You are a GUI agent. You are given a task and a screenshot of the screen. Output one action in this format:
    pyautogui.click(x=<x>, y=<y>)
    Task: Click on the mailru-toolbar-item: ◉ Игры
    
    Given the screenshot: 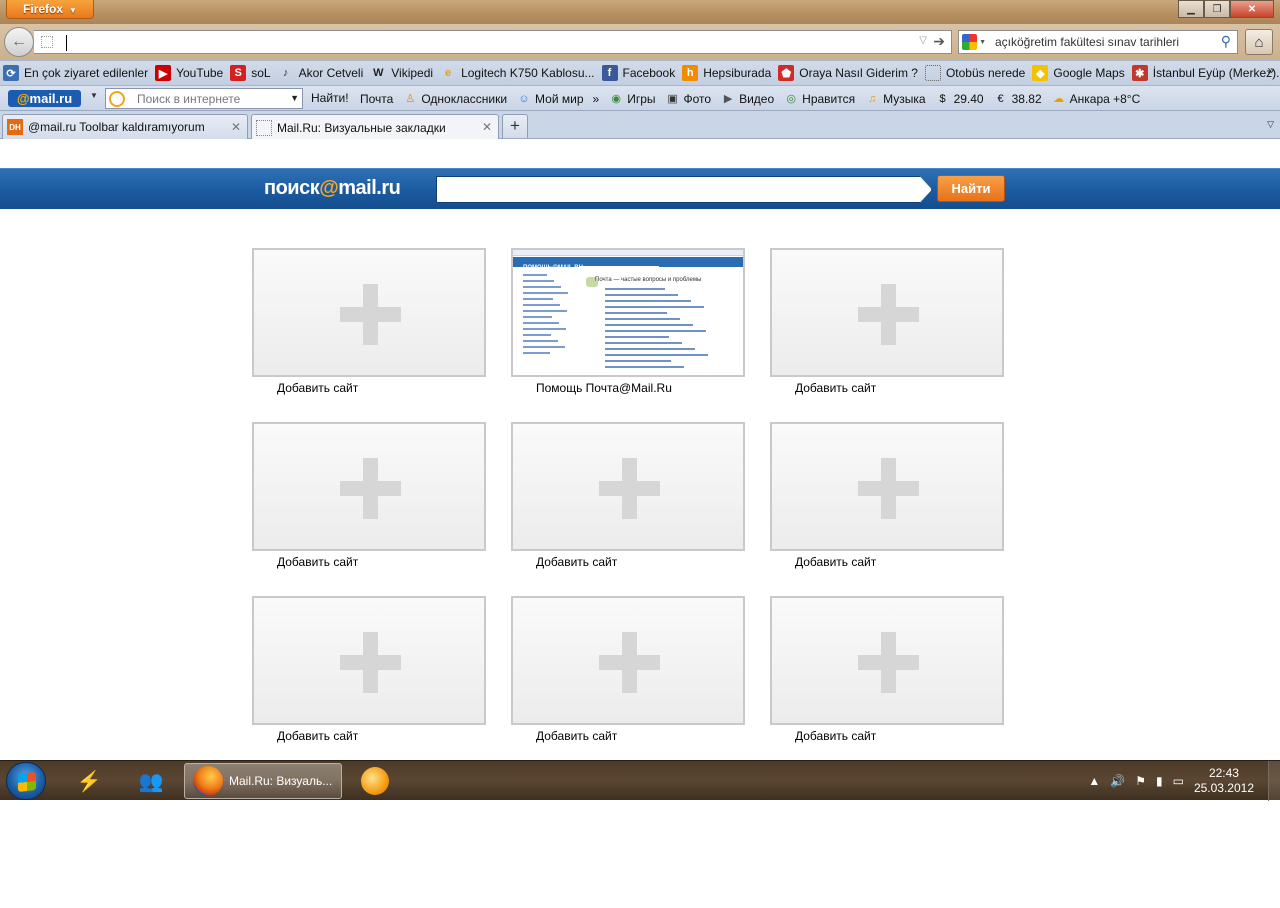 What is the action you would take?
    pyautogui.click(x=631, y=99)
    